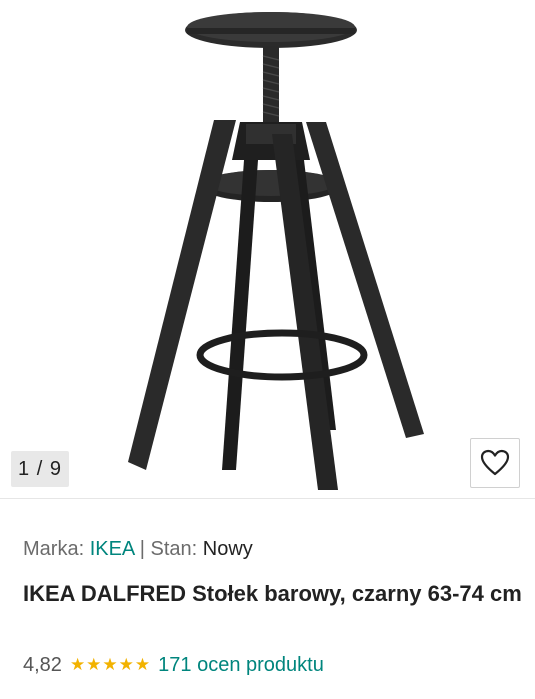  What do you see at coordinates (54, 549) in the screenshot?
I see `brand-label: Marka:` at bounding box center [54, 549].